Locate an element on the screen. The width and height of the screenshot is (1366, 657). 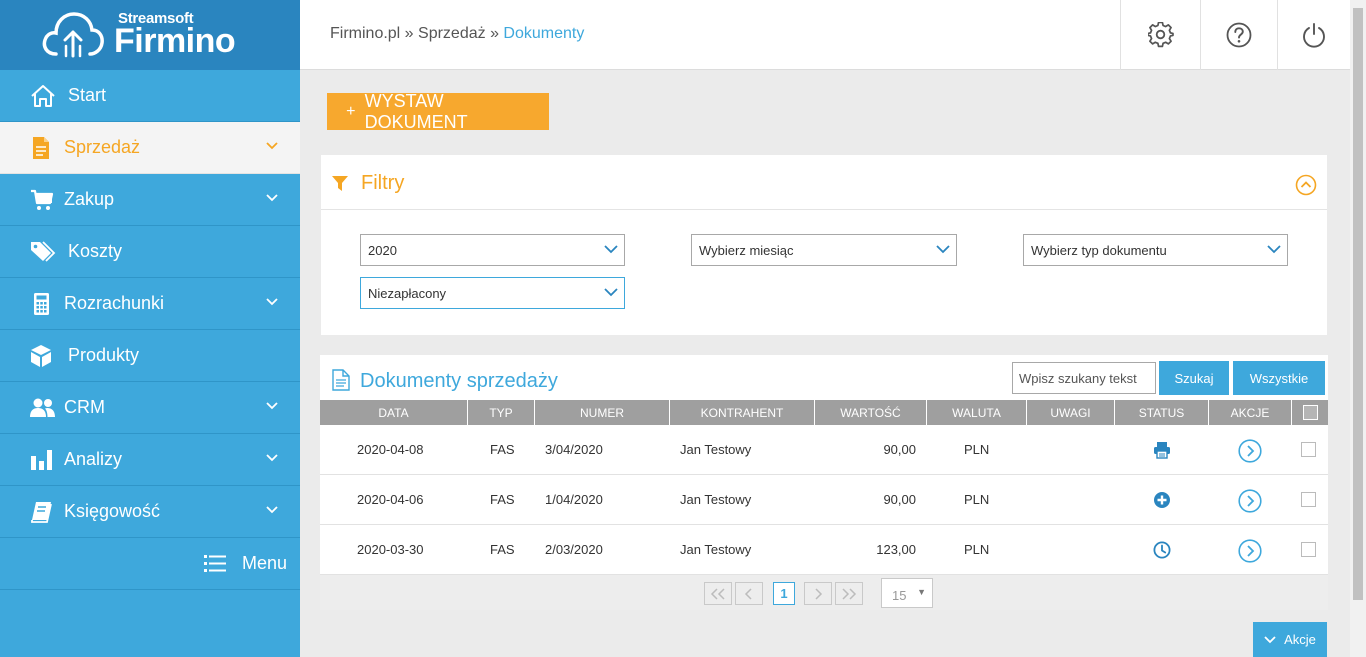
sidebar-item-rozrachunki: Rozrachunki is located at coordinates (150, 304).